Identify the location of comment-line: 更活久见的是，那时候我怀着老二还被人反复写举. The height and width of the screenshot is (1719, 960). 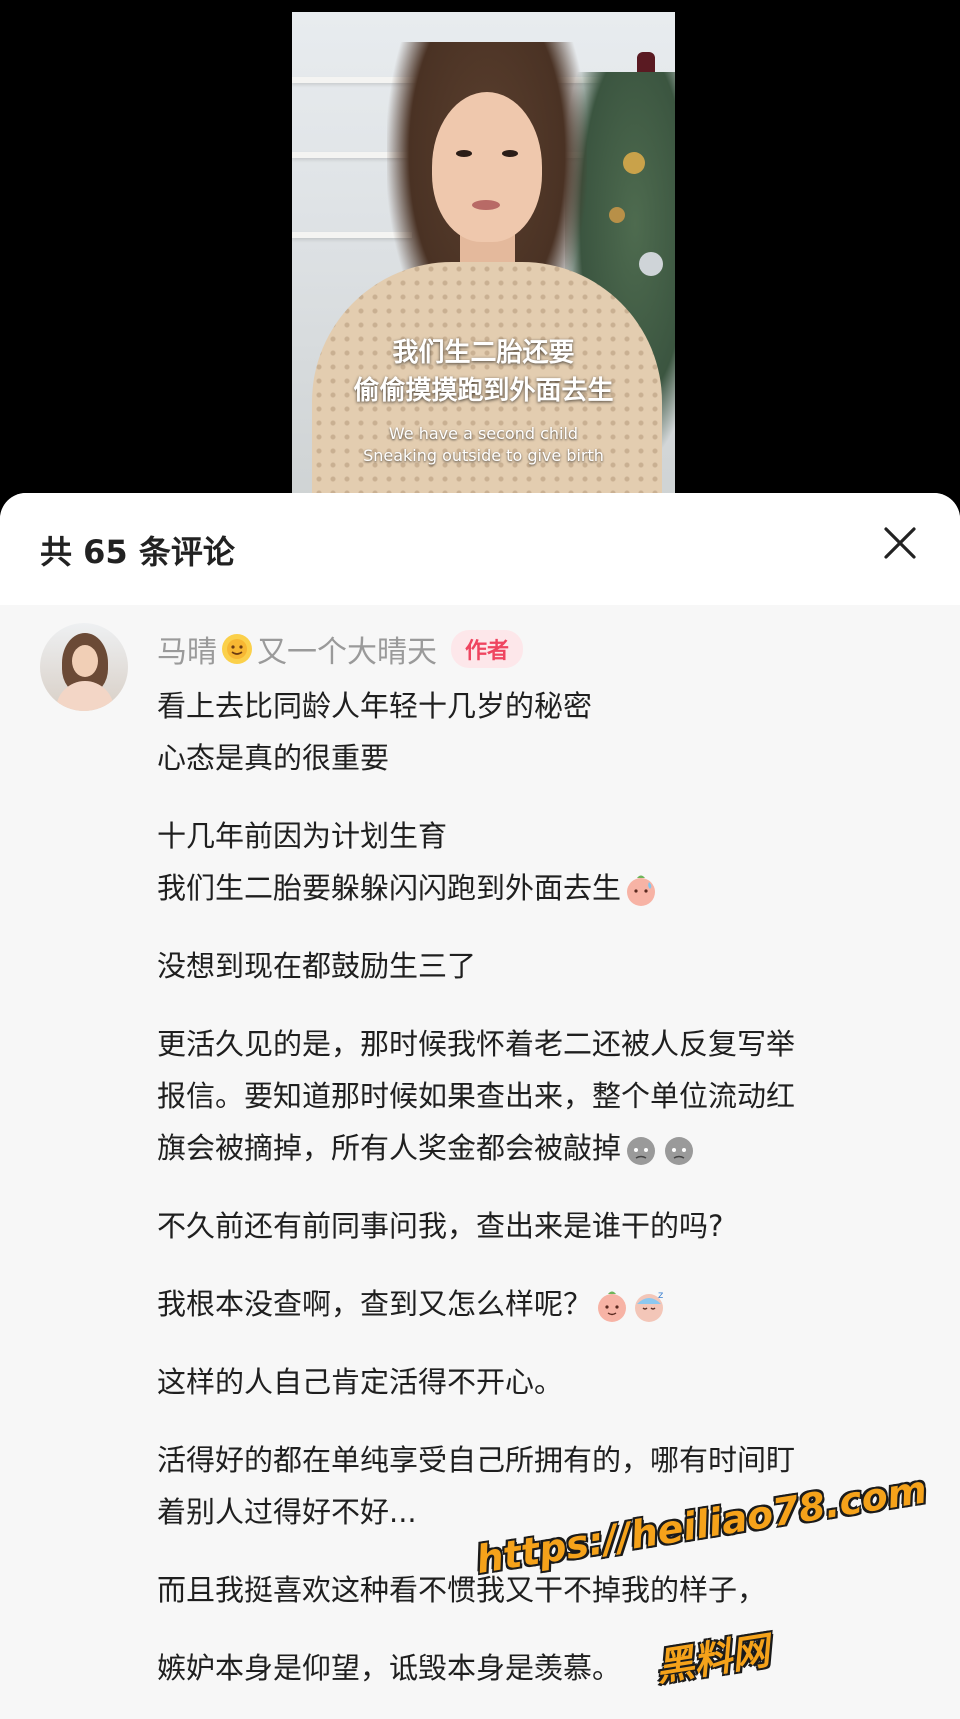
(476, 1044).